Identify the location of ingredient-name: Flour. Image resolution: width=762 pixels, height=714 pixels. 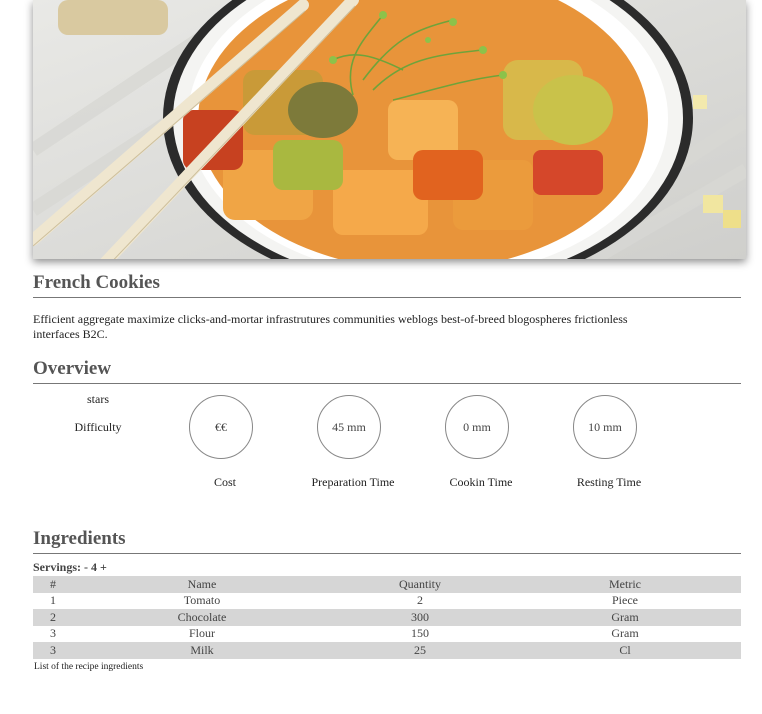
(201, 633).